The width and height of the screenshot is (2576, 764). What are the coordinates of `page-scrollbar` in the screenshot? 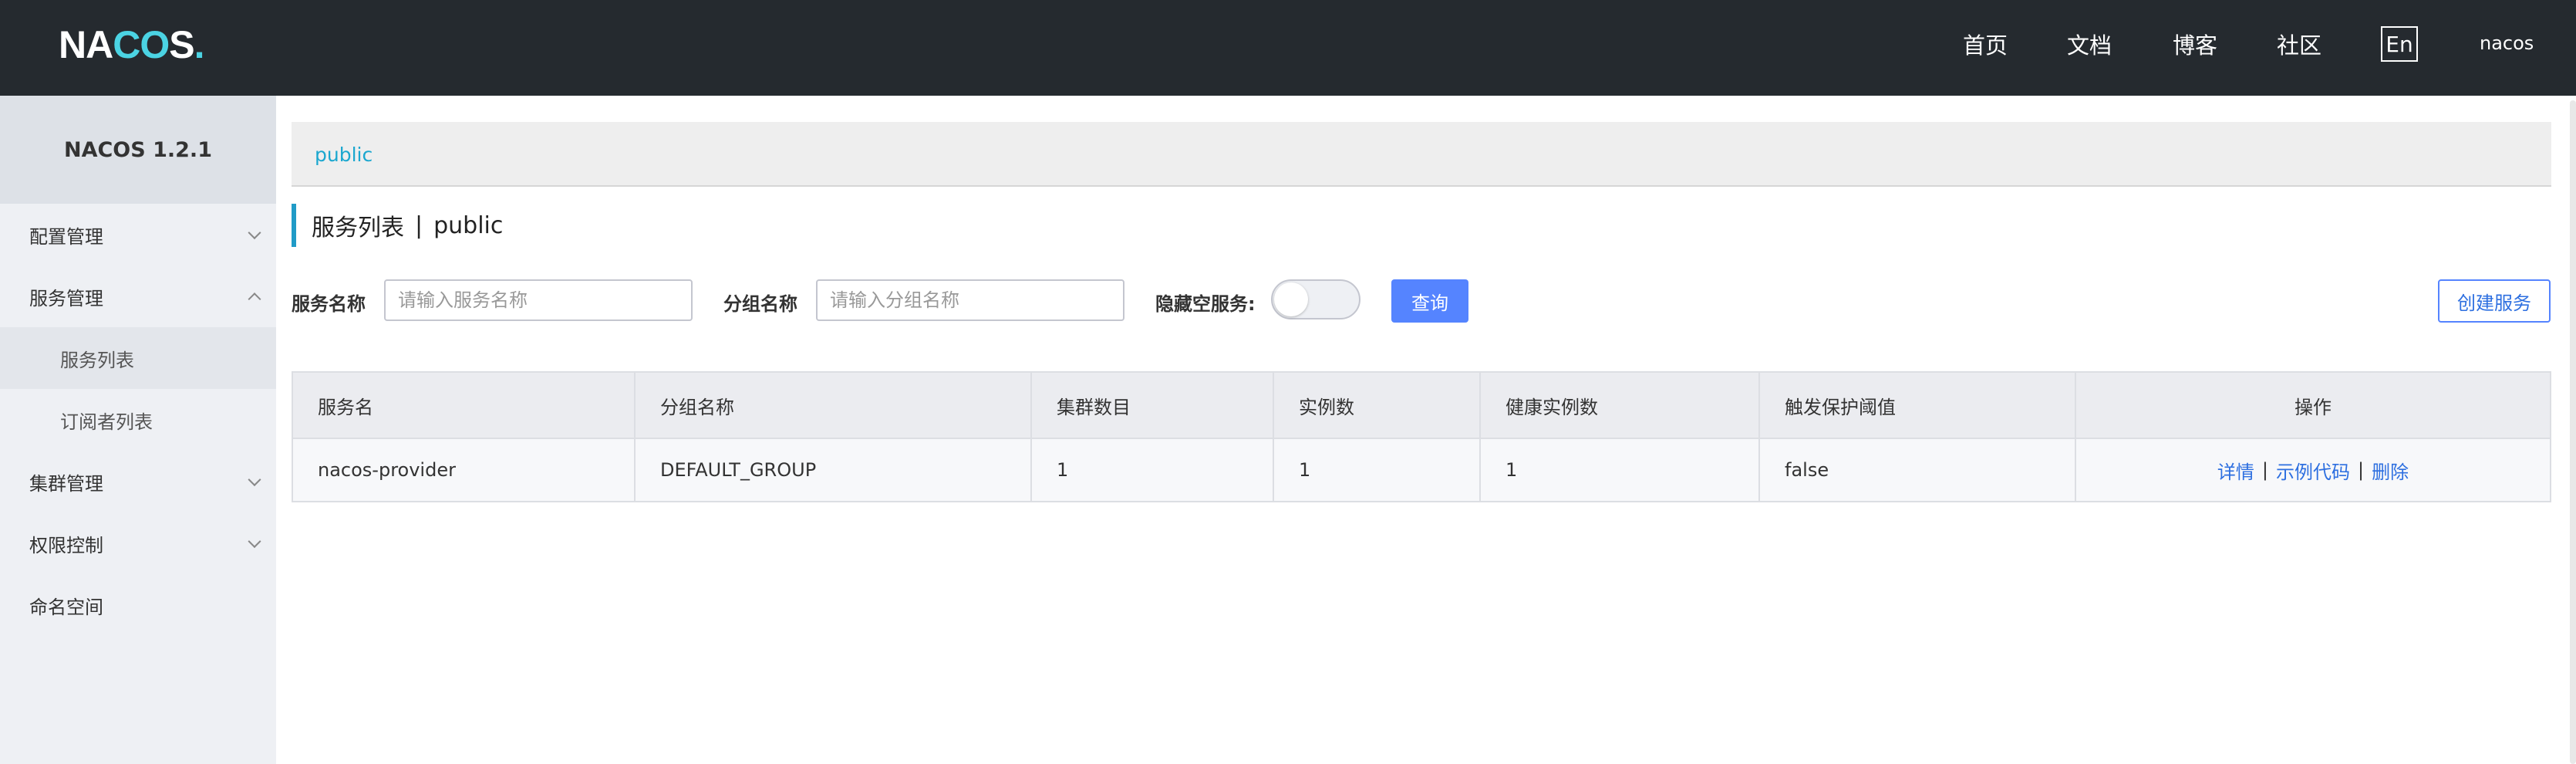 It's located at (2573, 432).